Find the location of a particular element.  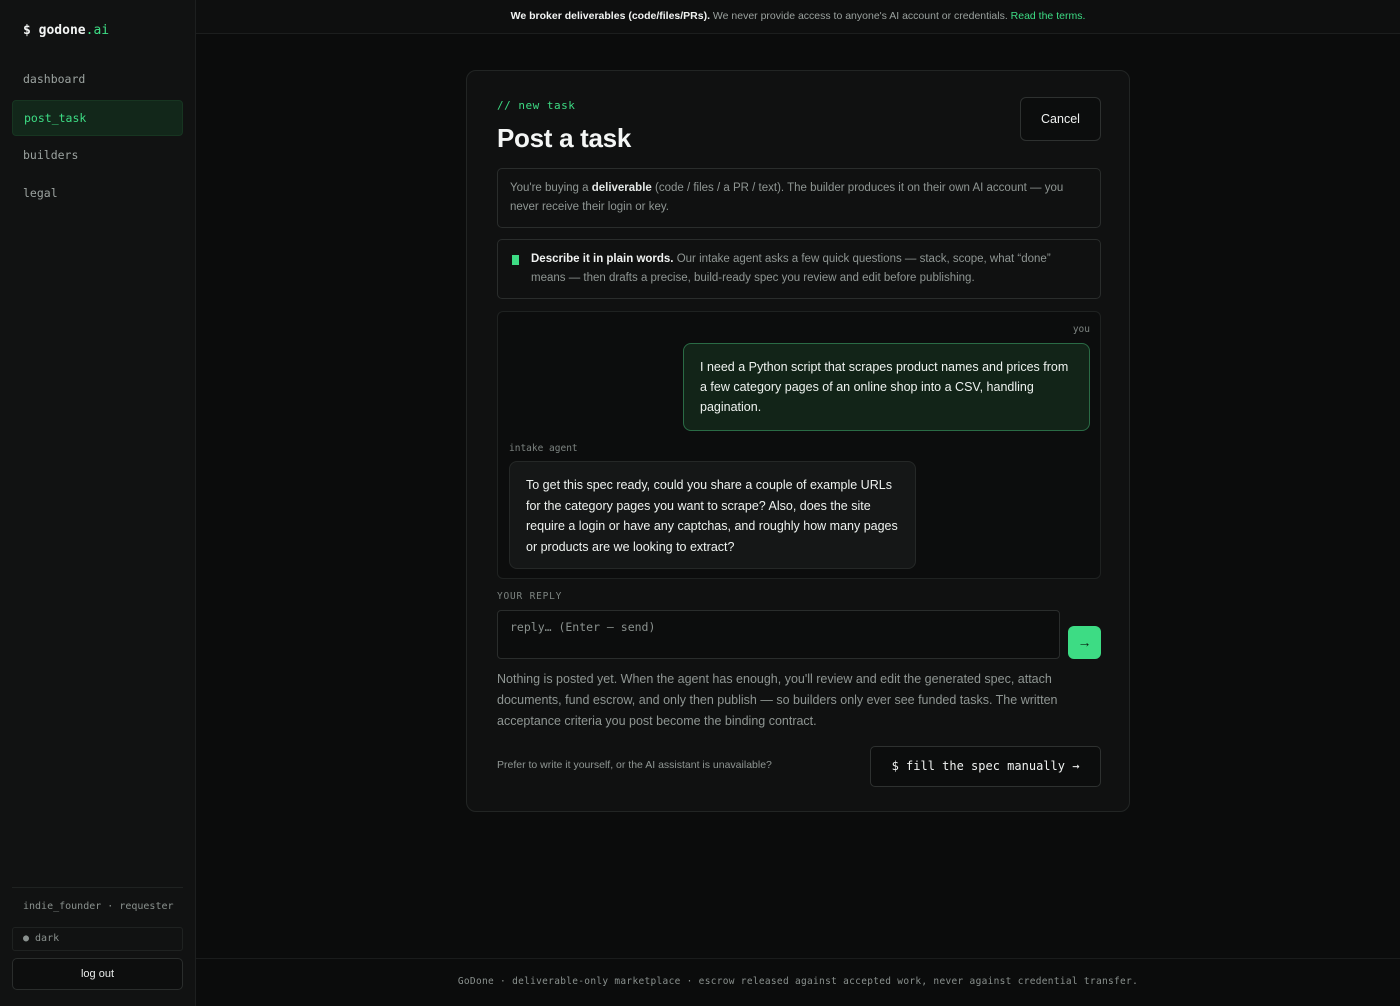

send-button: → is located at coordinates (1084, 642).